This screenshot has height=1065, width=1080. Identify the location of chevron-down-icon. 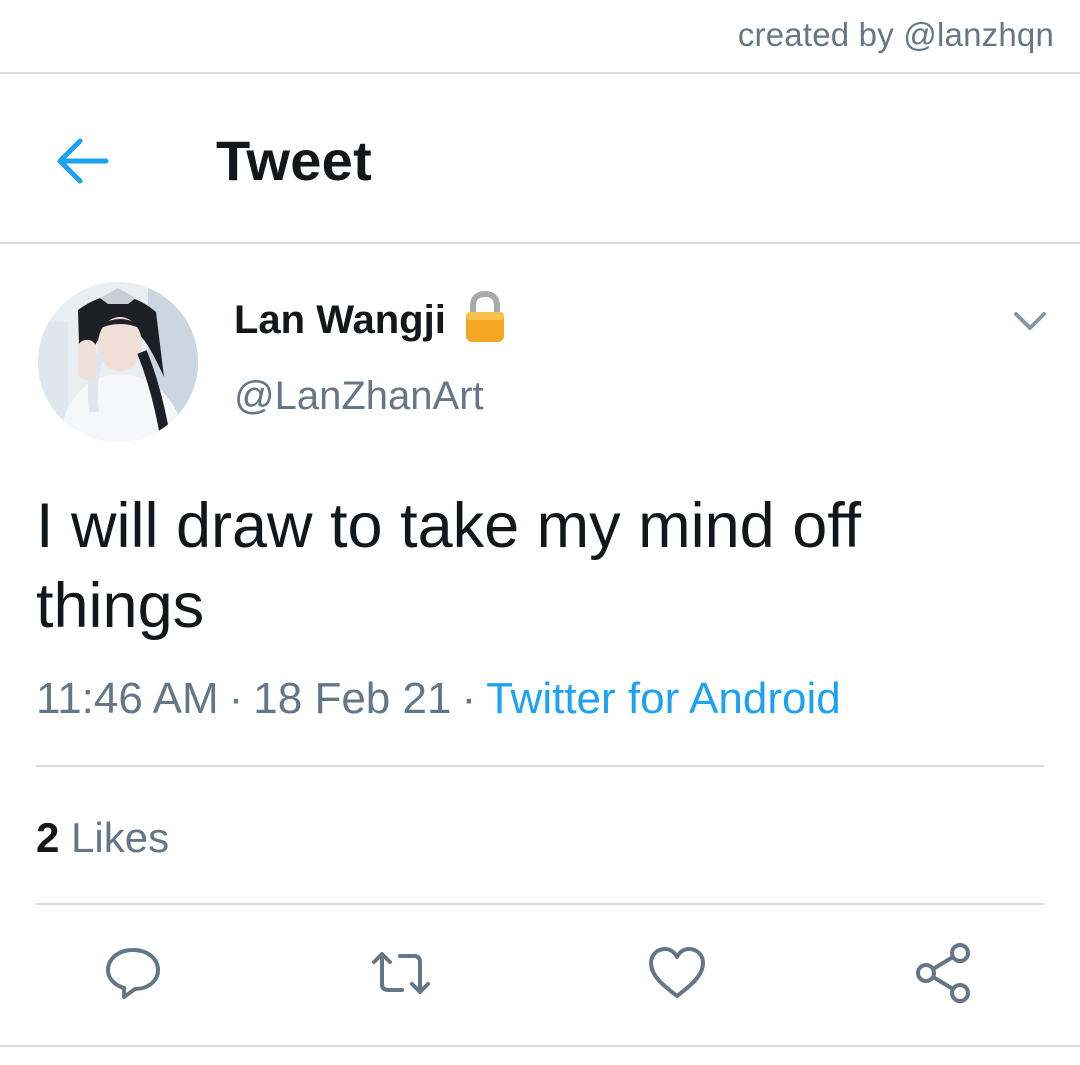
(1030, 321).